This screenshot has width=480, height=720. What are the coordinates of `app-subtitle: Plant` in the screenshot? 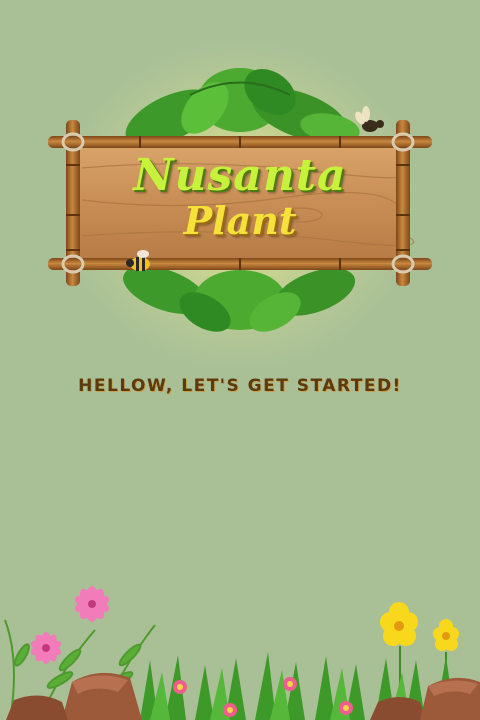 It's located at (240, 220).